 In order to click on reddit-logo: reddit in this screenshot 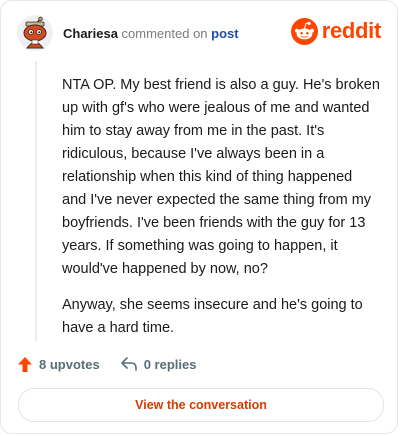, I will do `click(336, 31)`.